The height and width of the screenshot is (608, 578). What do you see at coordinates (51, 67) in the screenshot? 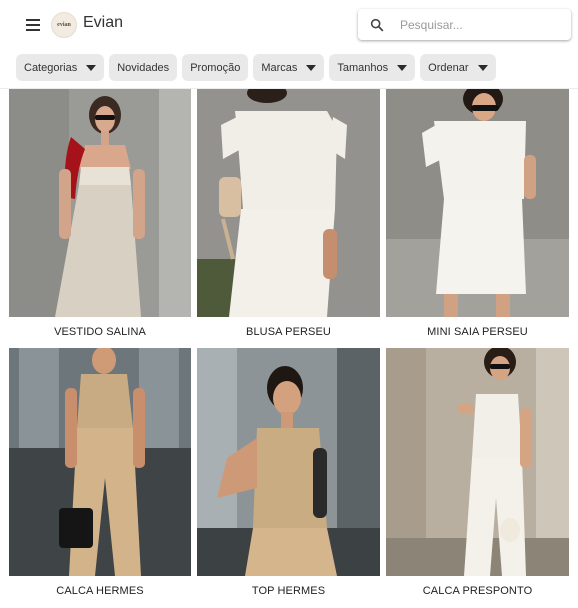
I see `filter-label: Categorias` at bounding box center [51, 67].